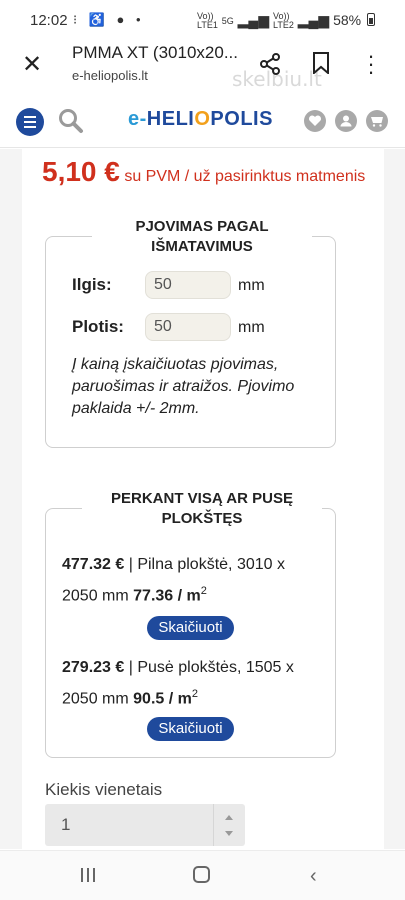 The height and width of the screenshot is (900, 405). What do you see at coordinates (245, 176) in the screenshot?
I see `price-suffix: su PVM / už pasirinktus matmenis` at bounding box center [245, 176].